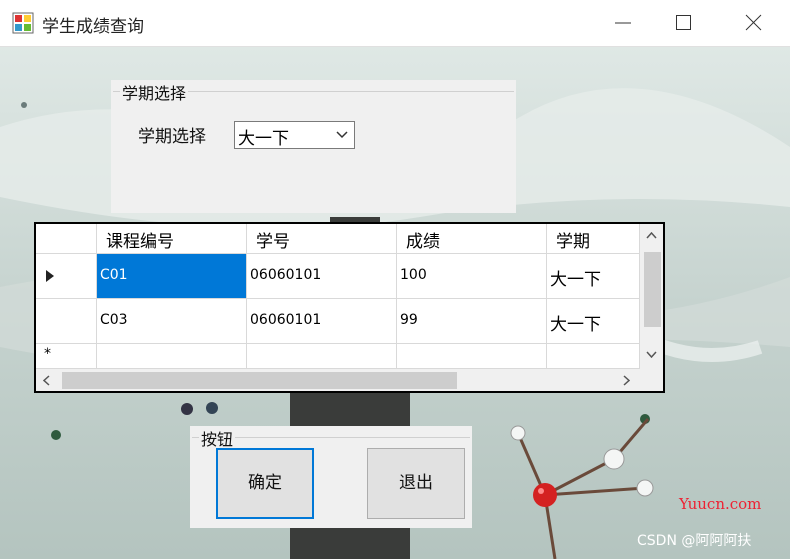  I want to click on column-header-course-id: 课程编号, so click(172, 239).